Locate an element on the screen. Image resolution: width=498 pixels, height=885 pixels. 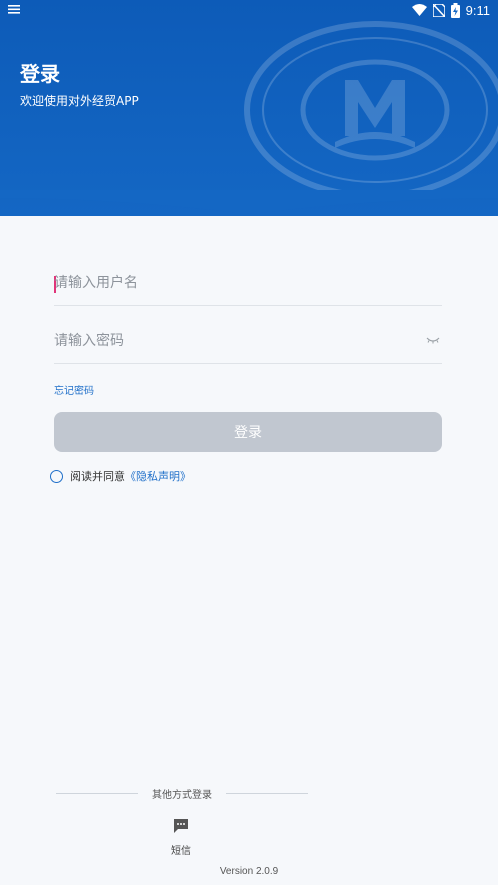
other-login-divider: 其他方式登录 is located at coordinates (182, 793).